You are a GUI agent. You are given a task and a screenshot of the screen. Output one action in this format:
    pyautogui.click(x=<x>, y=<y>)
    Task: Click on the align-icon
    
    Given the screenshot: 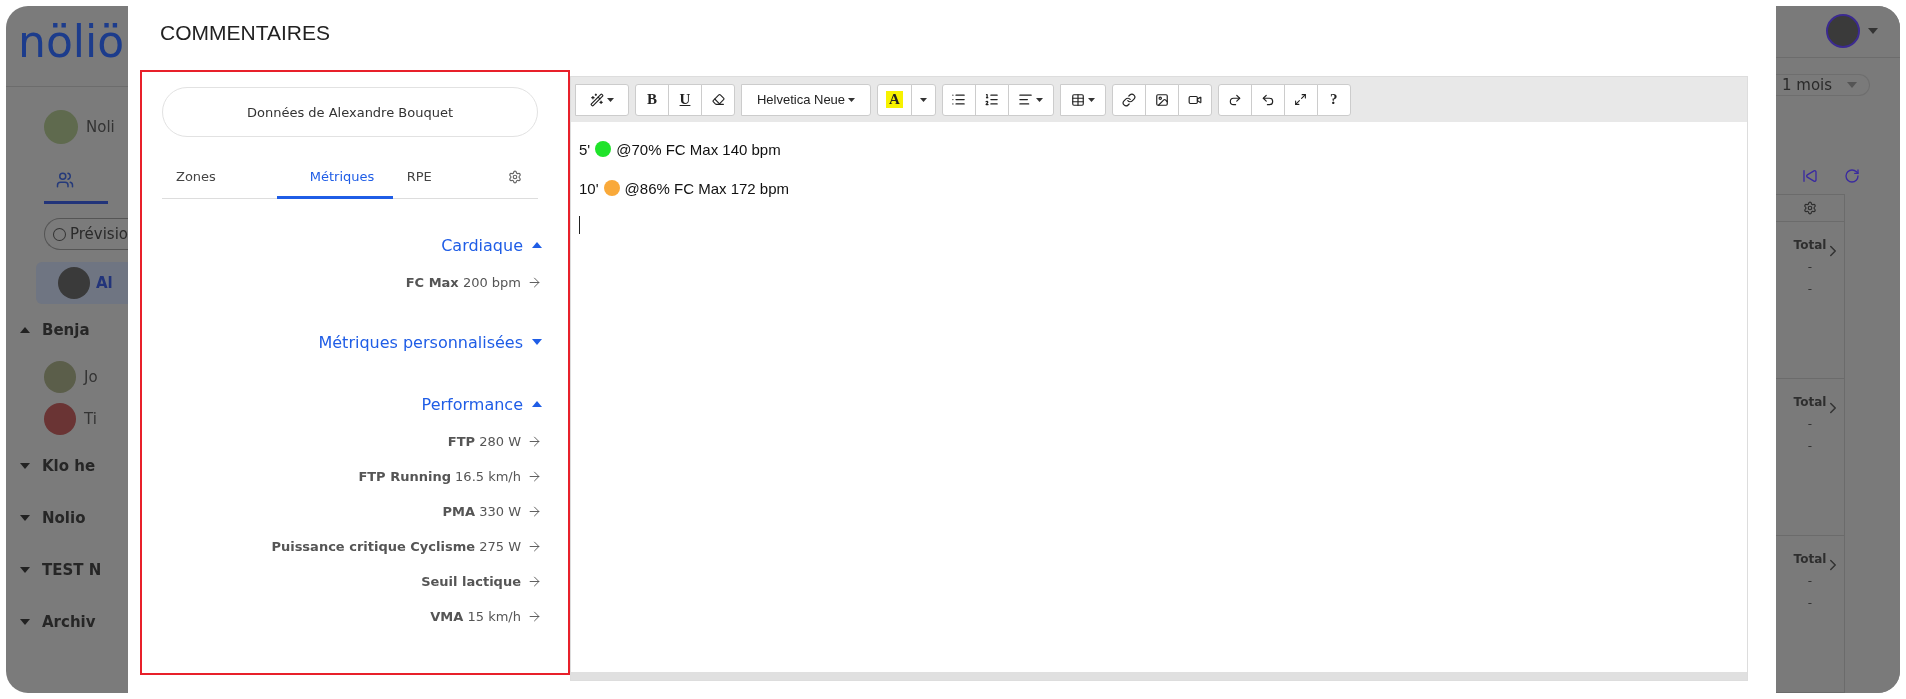 What is the action you would take?
    pyautogui.click(x=1026, y=99)
    